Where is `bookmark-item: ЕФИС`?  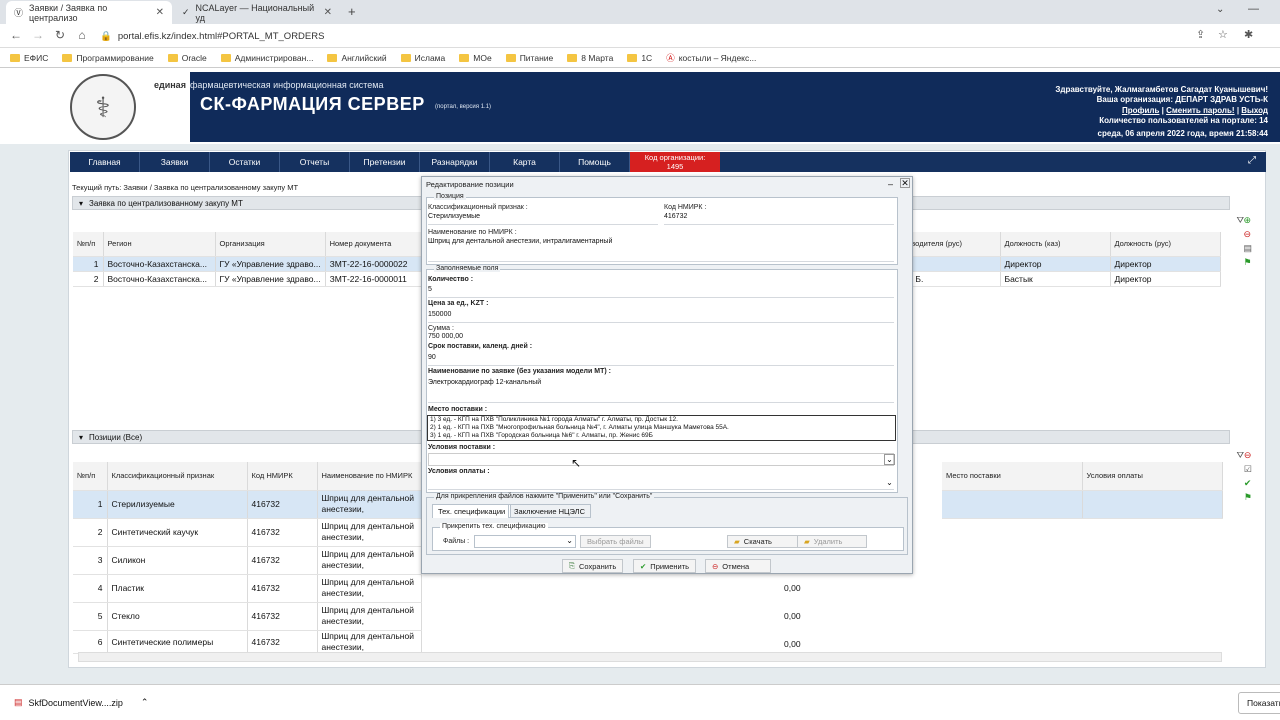
bookmark-item: ЕФИС is located at coordinates (29, 58).